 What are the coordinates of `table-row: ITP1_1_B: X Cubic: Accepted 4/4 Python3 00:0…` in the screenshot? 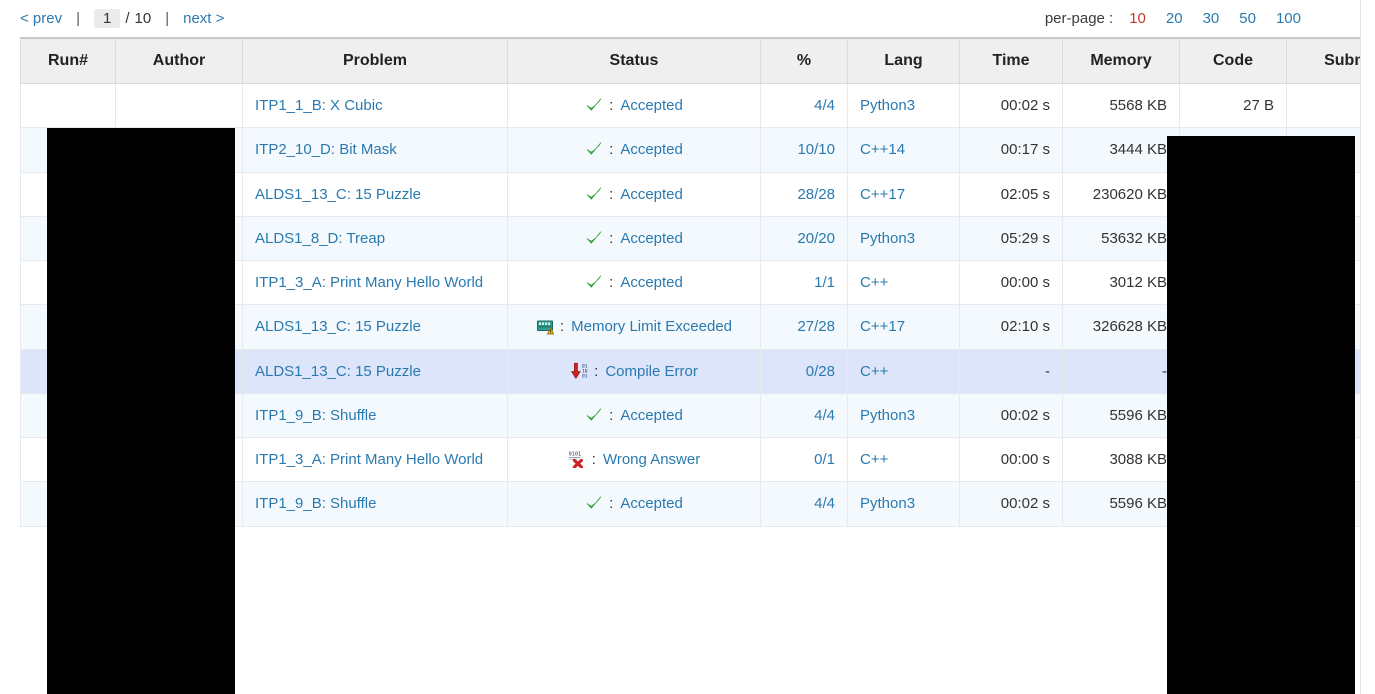 It's located at (697, 105).